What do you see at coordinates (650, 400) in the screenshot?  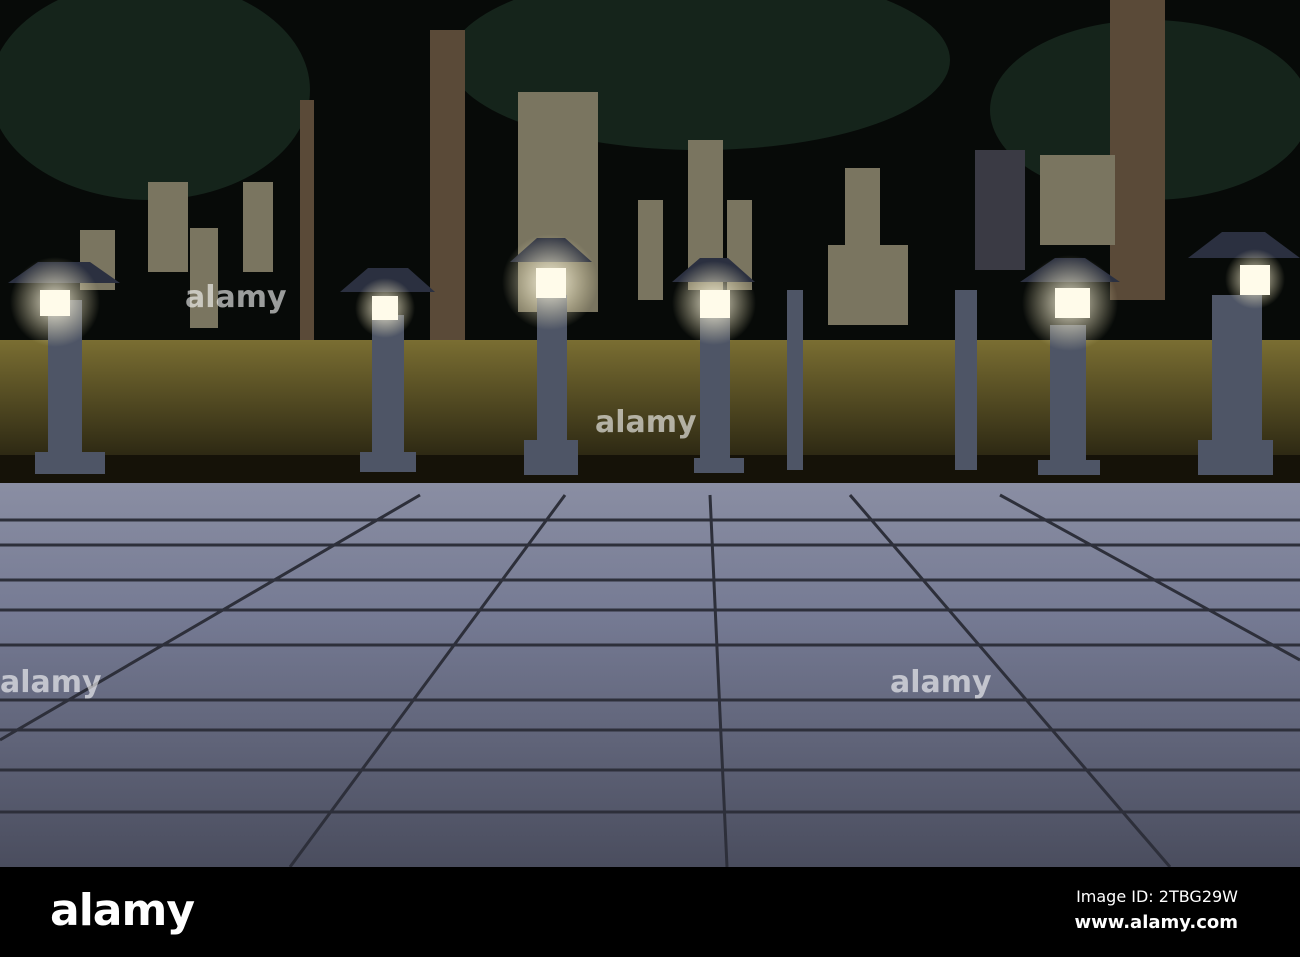 I see `stone-wall` at bounding box center [650, 400].